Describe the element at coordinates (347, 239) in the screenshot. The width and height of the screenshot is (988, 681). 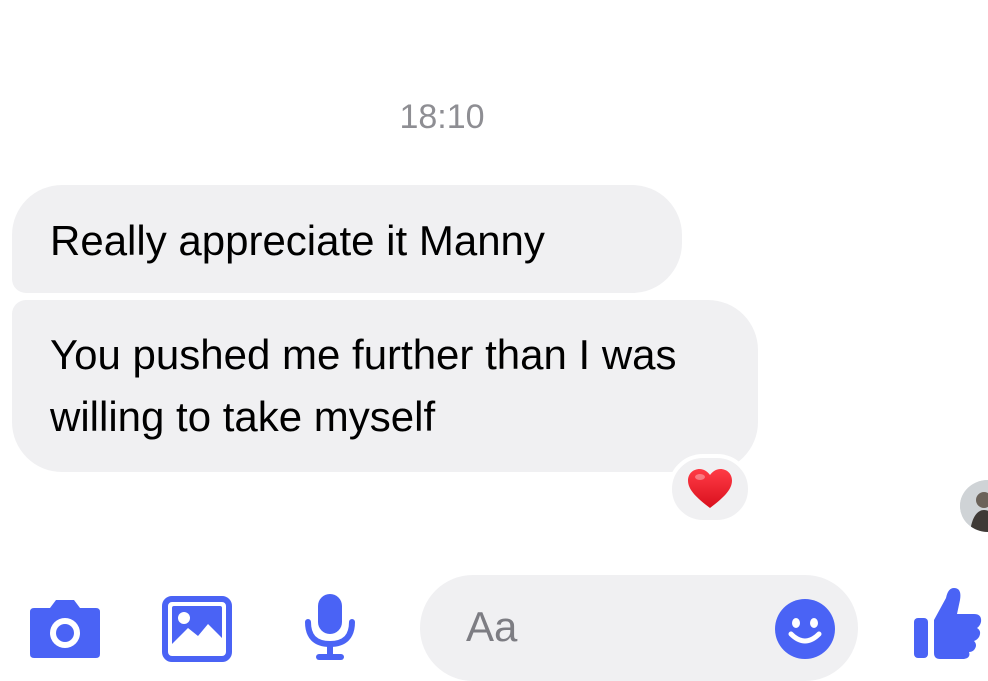
I see `message-bubble: Really appreciate it Manny` at that location.